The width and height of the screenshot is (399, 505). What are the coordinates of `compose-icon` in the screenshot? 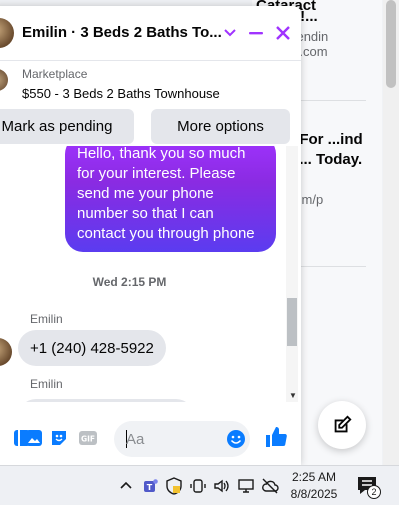 It's located at (343, 424).